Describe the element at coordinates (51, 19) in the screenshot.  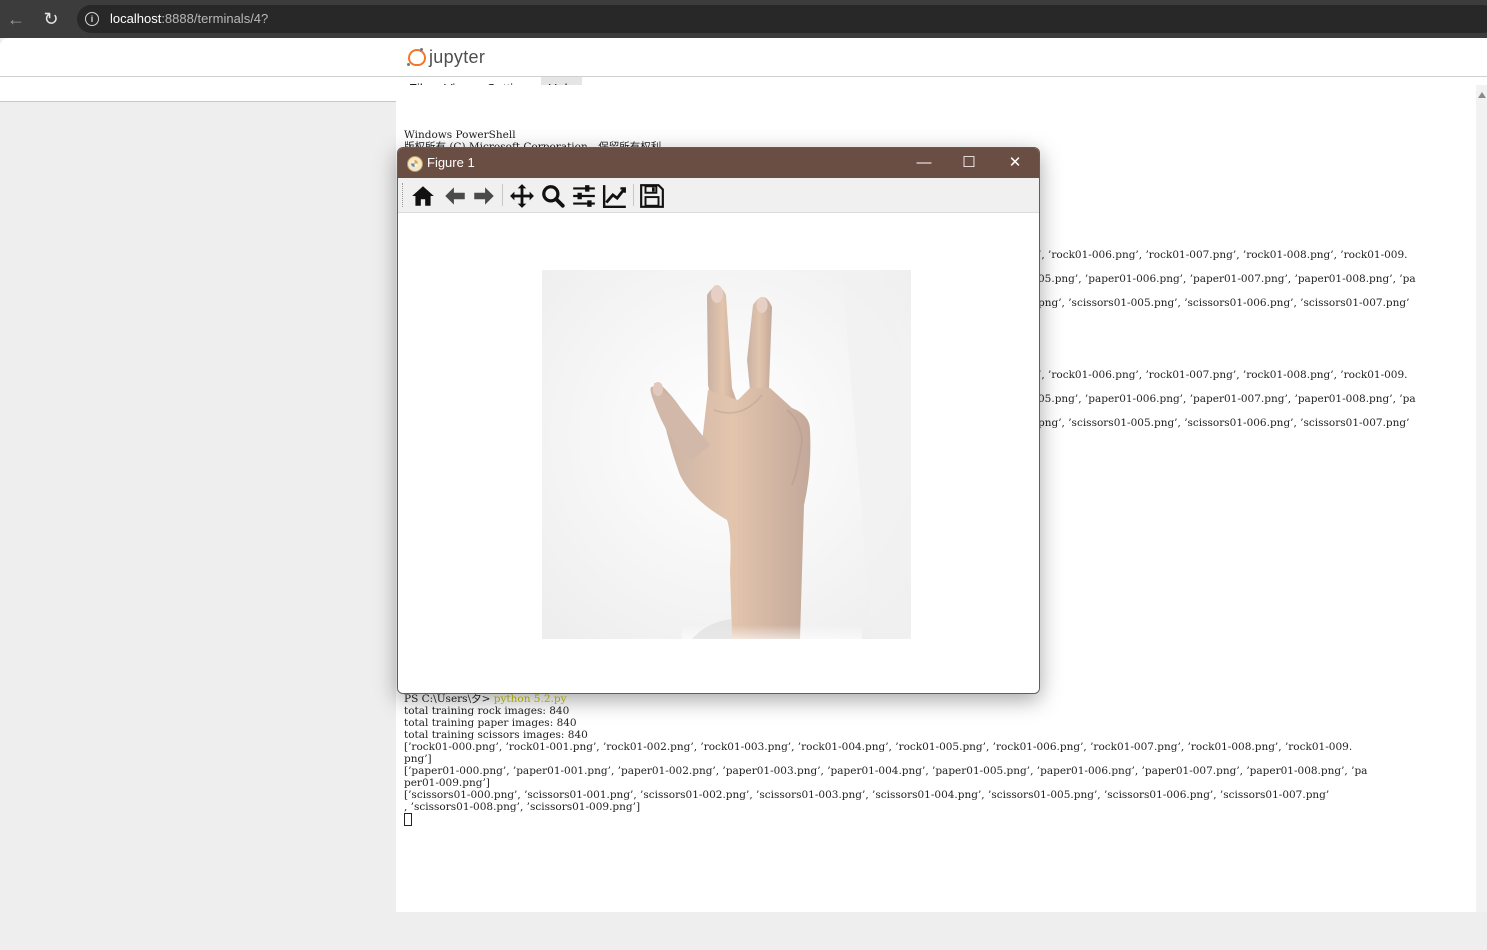
I see `reload-icon: ↻` at that location.